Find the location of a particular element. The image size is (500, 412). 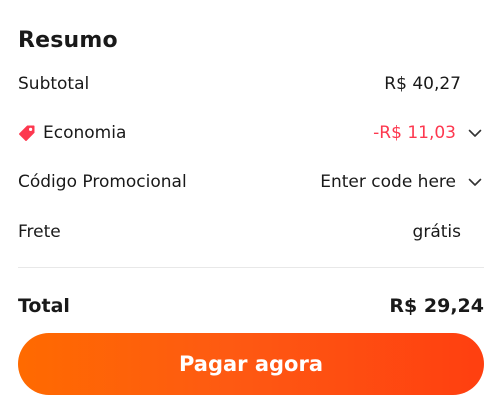

promo-code-placeholder: Enter code here is located at coordinates (389, 182).